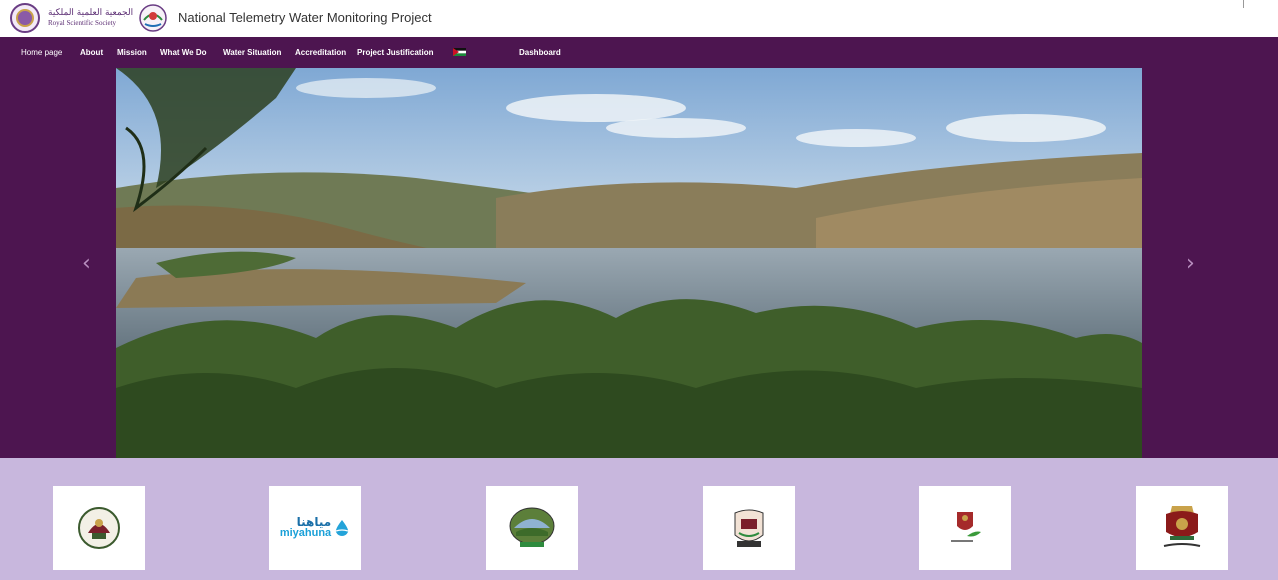  What do you see at coordinates (459, 52) in the screenshot?
I see `jordan-flag-icon` at bounding box center [459, 52].